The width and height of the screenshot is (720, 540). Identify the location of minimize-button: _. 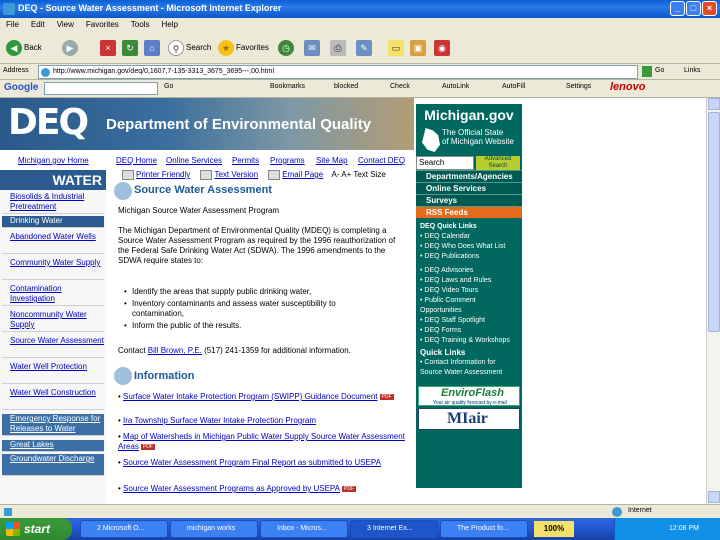
(677, 8).